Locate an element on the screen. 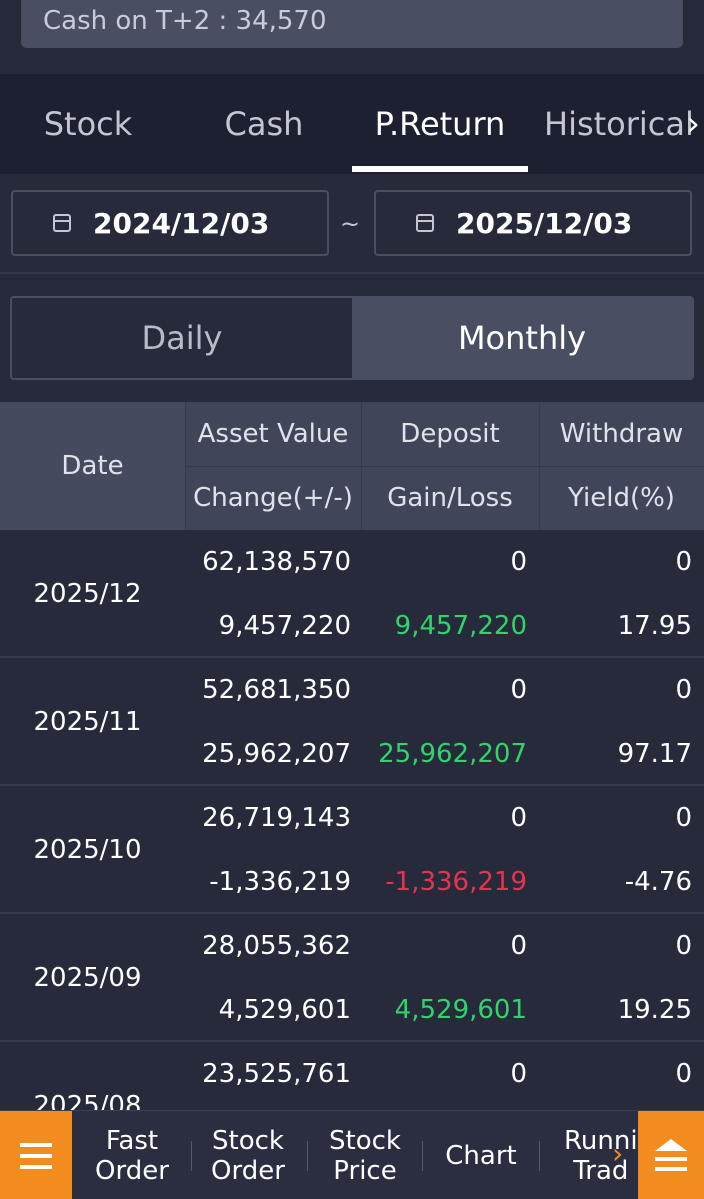  date-range-row: 2024/12/03 ~ 2025/12/03 is located at coordinates (352, 224).